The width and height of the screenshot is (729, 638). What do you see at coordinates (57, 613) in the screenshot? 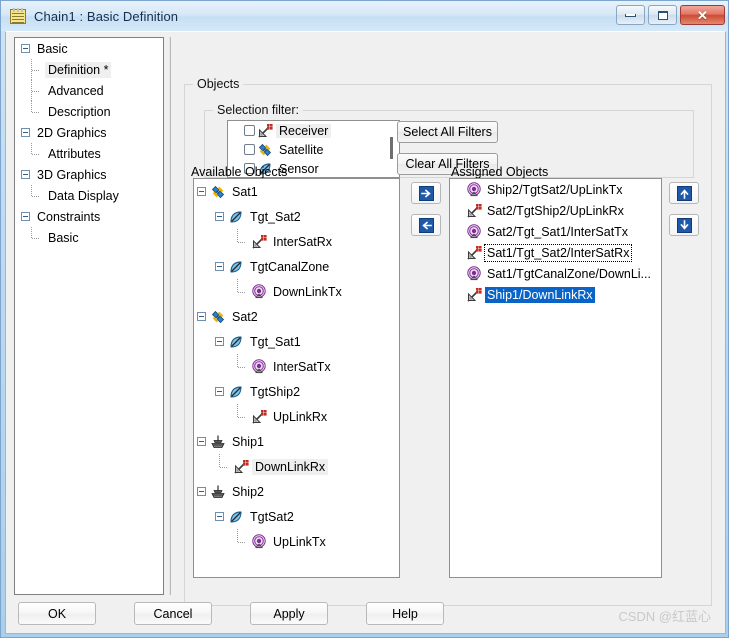
I see `ok-button: OK` at bounding box center [57, 613].